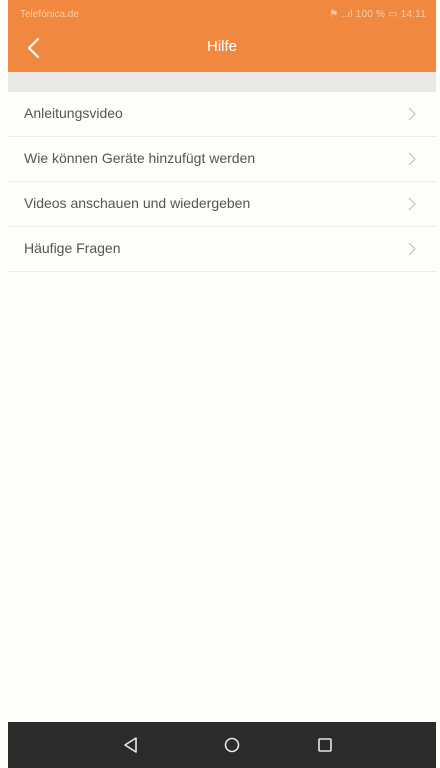 The image size is (440, 768). I want to click on status-indicators: ⚑ ..ıl 100 % ▭ 14:11, so click(377, 14).